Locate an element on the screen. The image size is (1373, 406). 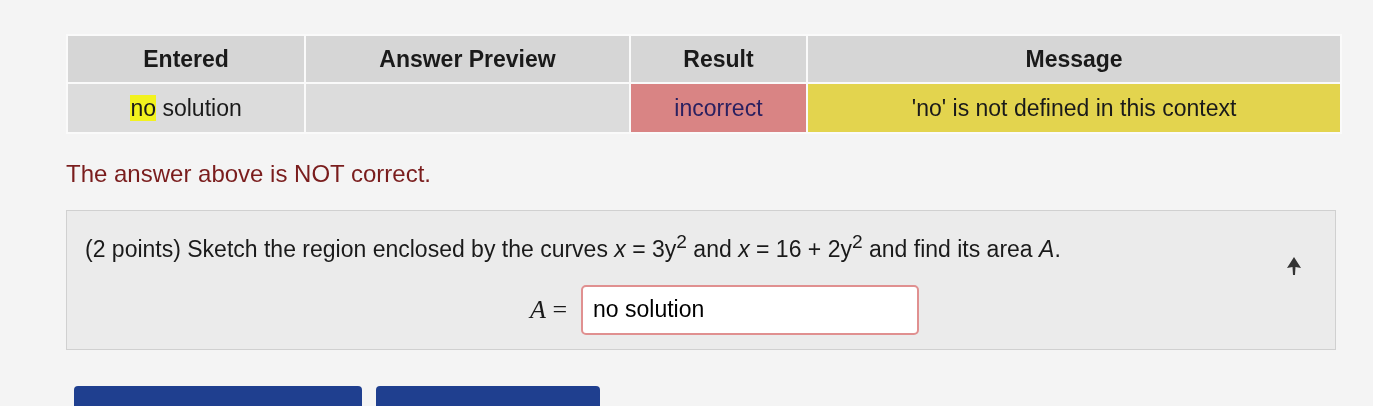
cursor-icon is located at coordinates (1294, 266).